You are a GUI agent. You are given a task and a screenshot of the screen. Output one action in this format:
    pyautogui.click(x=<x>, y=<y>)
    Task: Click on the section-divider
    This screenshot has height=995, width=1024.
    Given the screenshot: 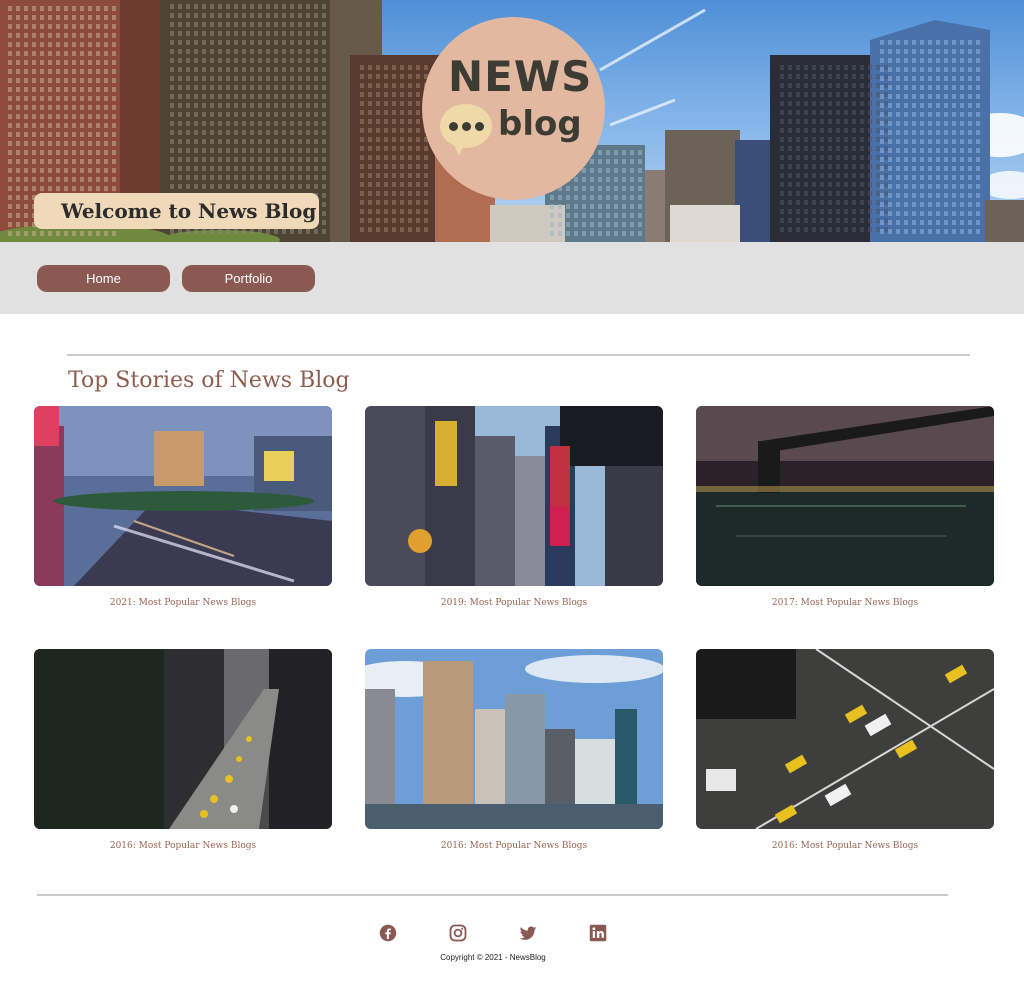 What is the action you would take?
    pyautogui.click(x=518, y=355)
    